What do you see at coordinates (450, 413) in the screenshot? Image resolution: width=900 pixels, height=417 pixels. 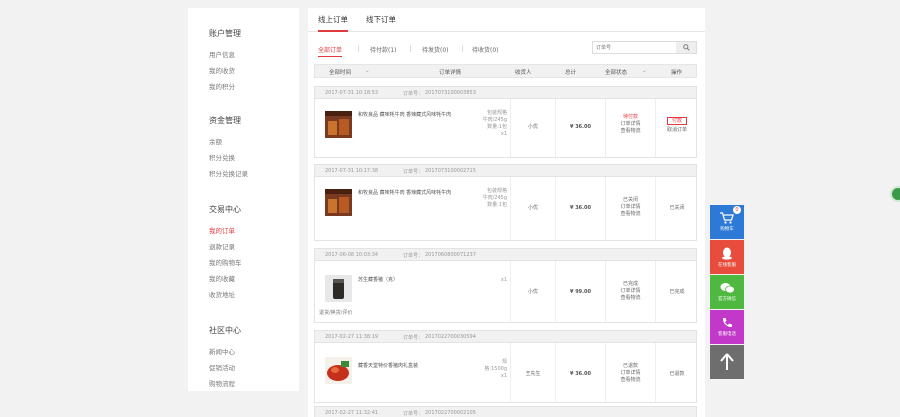 I see `order-no: 2017022700002105` at bounding box center [450, 413].